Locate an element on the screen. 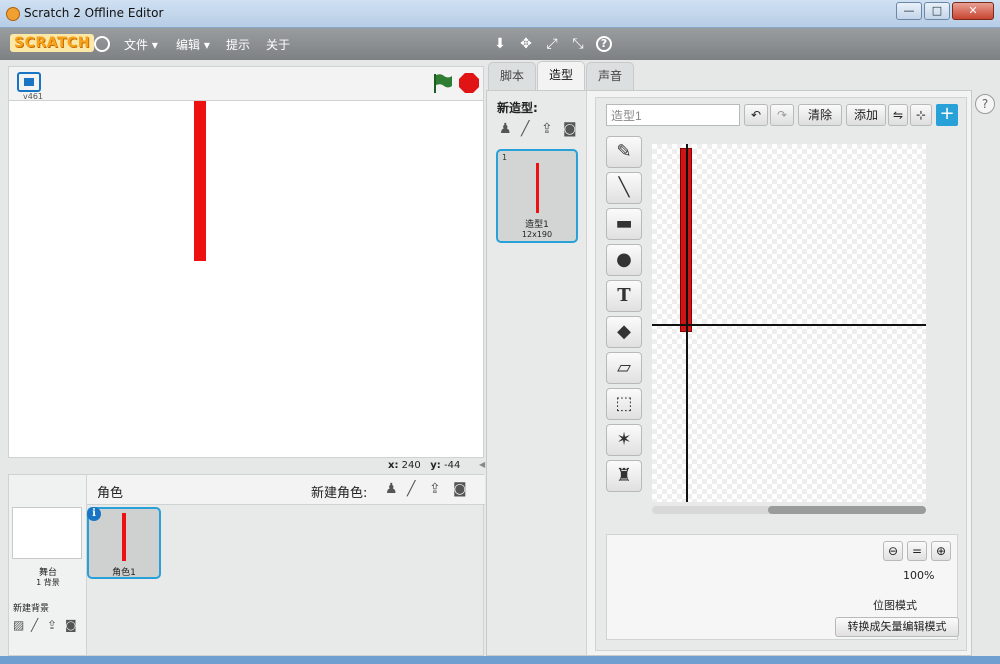 Image resolution: width=1000 pixels, height=664 pixels. fill-tool-icon: ◆ is located at coordinates (624, 332).